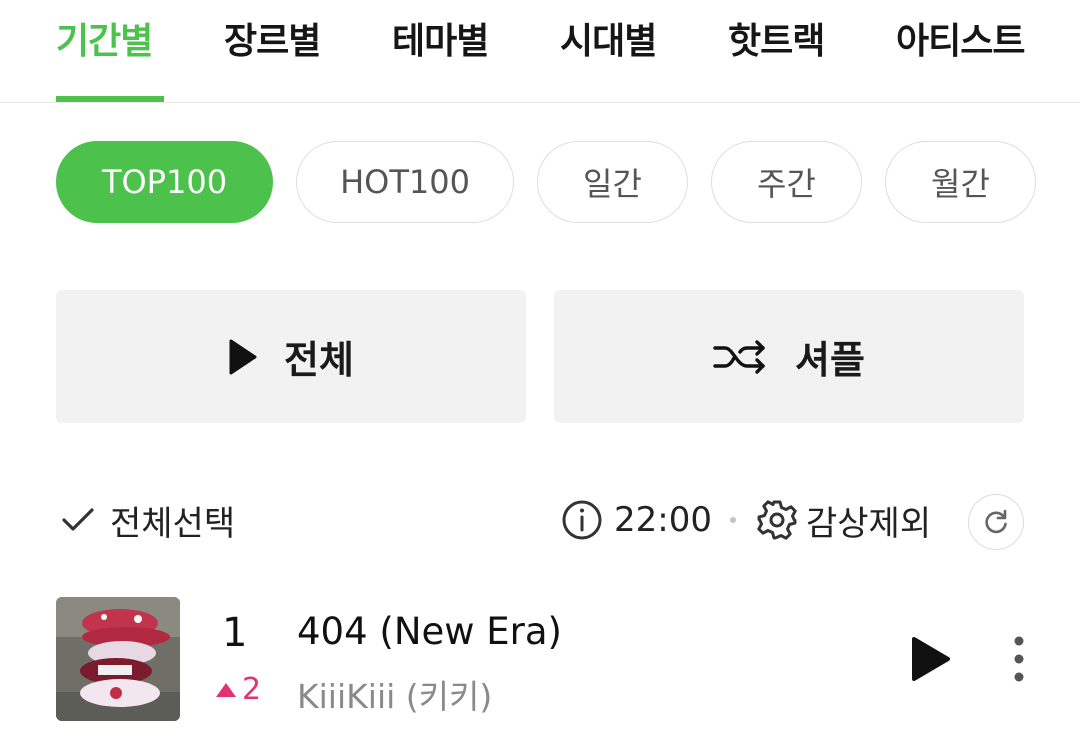 The image size is (1080, 750). Describe the element at coordinates (440, 38) in the screenshot. I see `tab-by-theme: 테마별` at that location.